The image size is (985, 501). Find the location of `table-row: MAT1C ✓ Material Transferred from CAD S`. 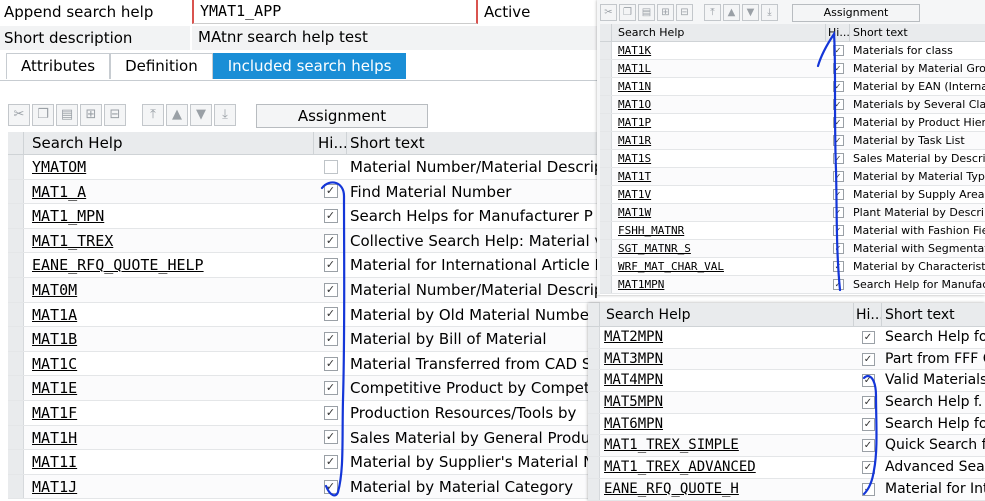

table-row: MAT1C ✓ Material Transferred from CAD S is located at coordinates (304, 364).